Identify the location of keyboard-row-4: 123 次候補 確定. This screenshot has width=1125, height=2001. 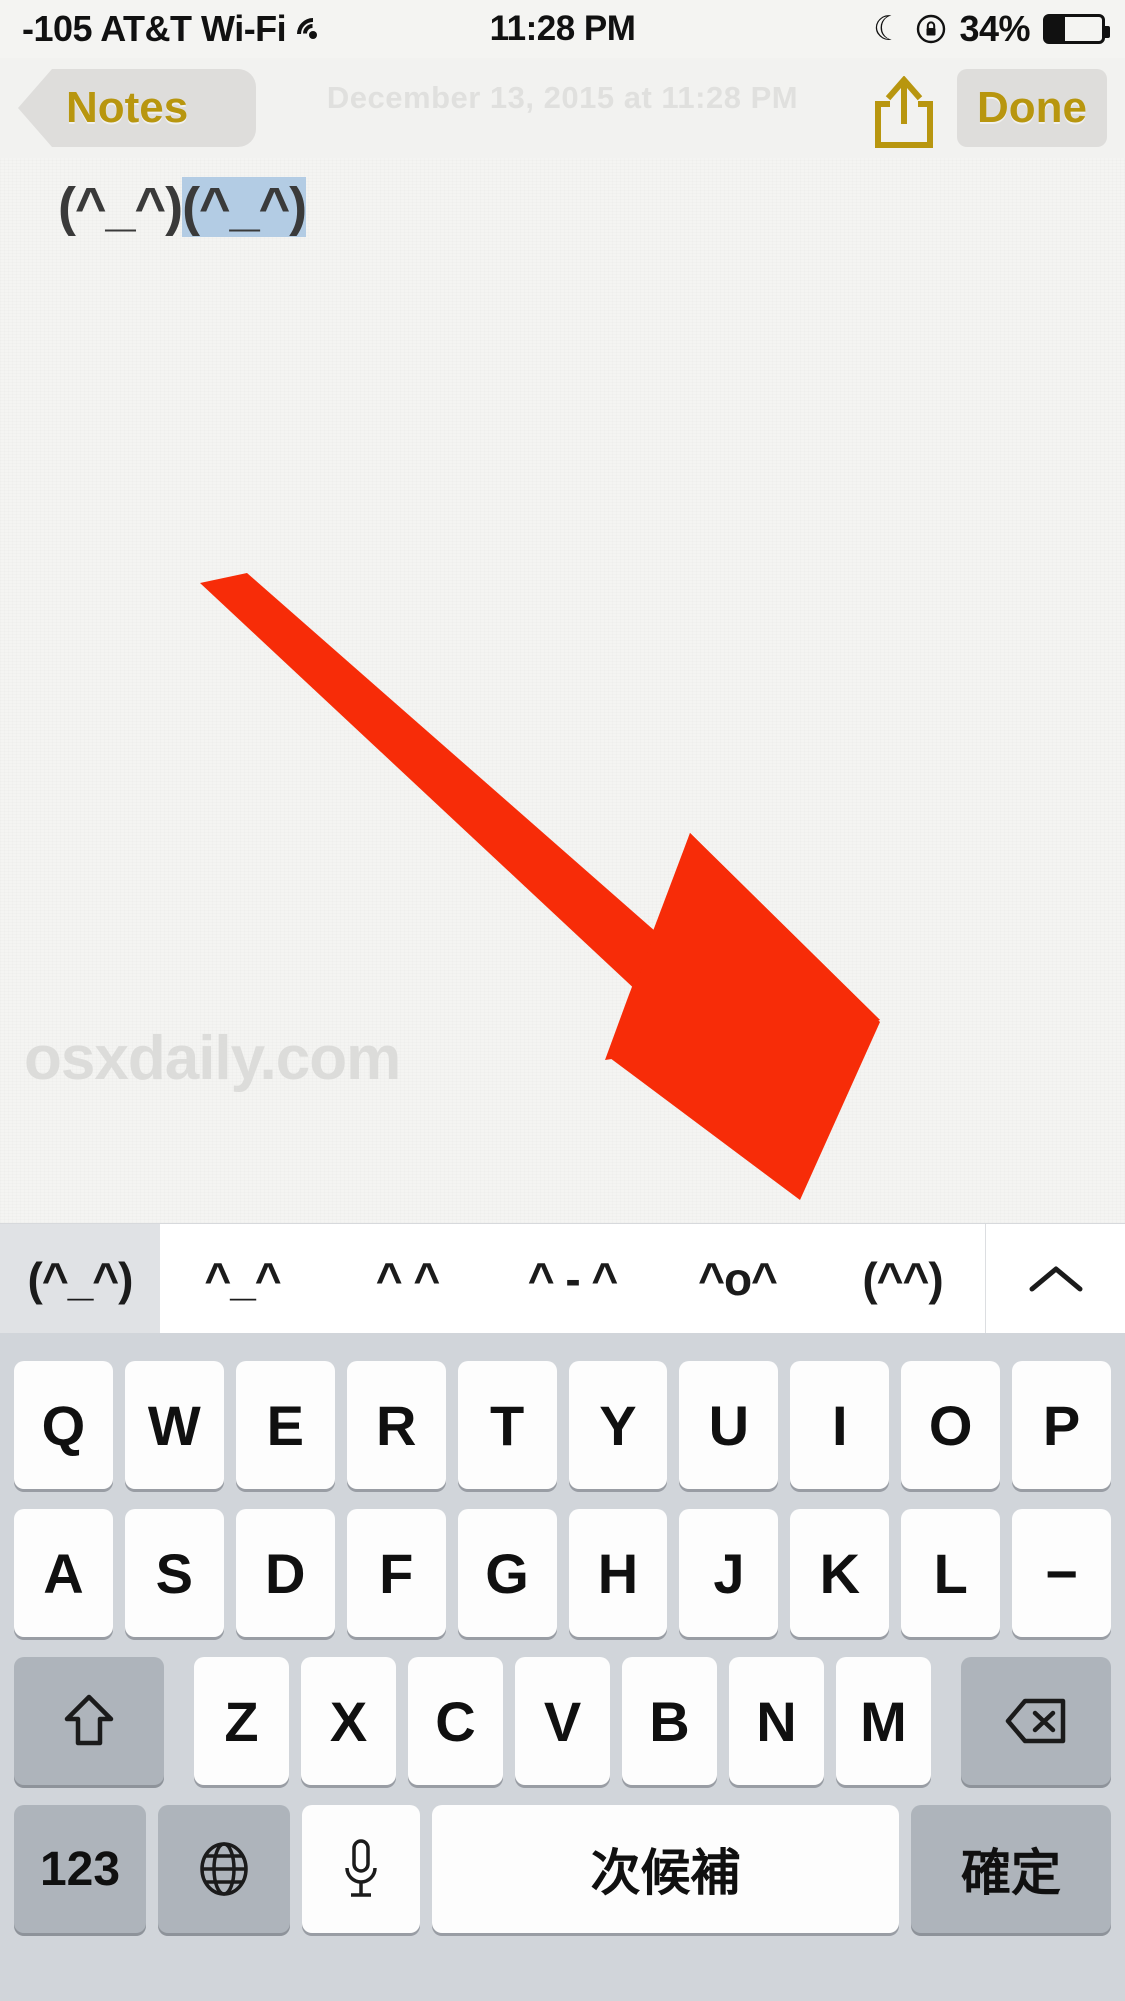
(562, 1869).